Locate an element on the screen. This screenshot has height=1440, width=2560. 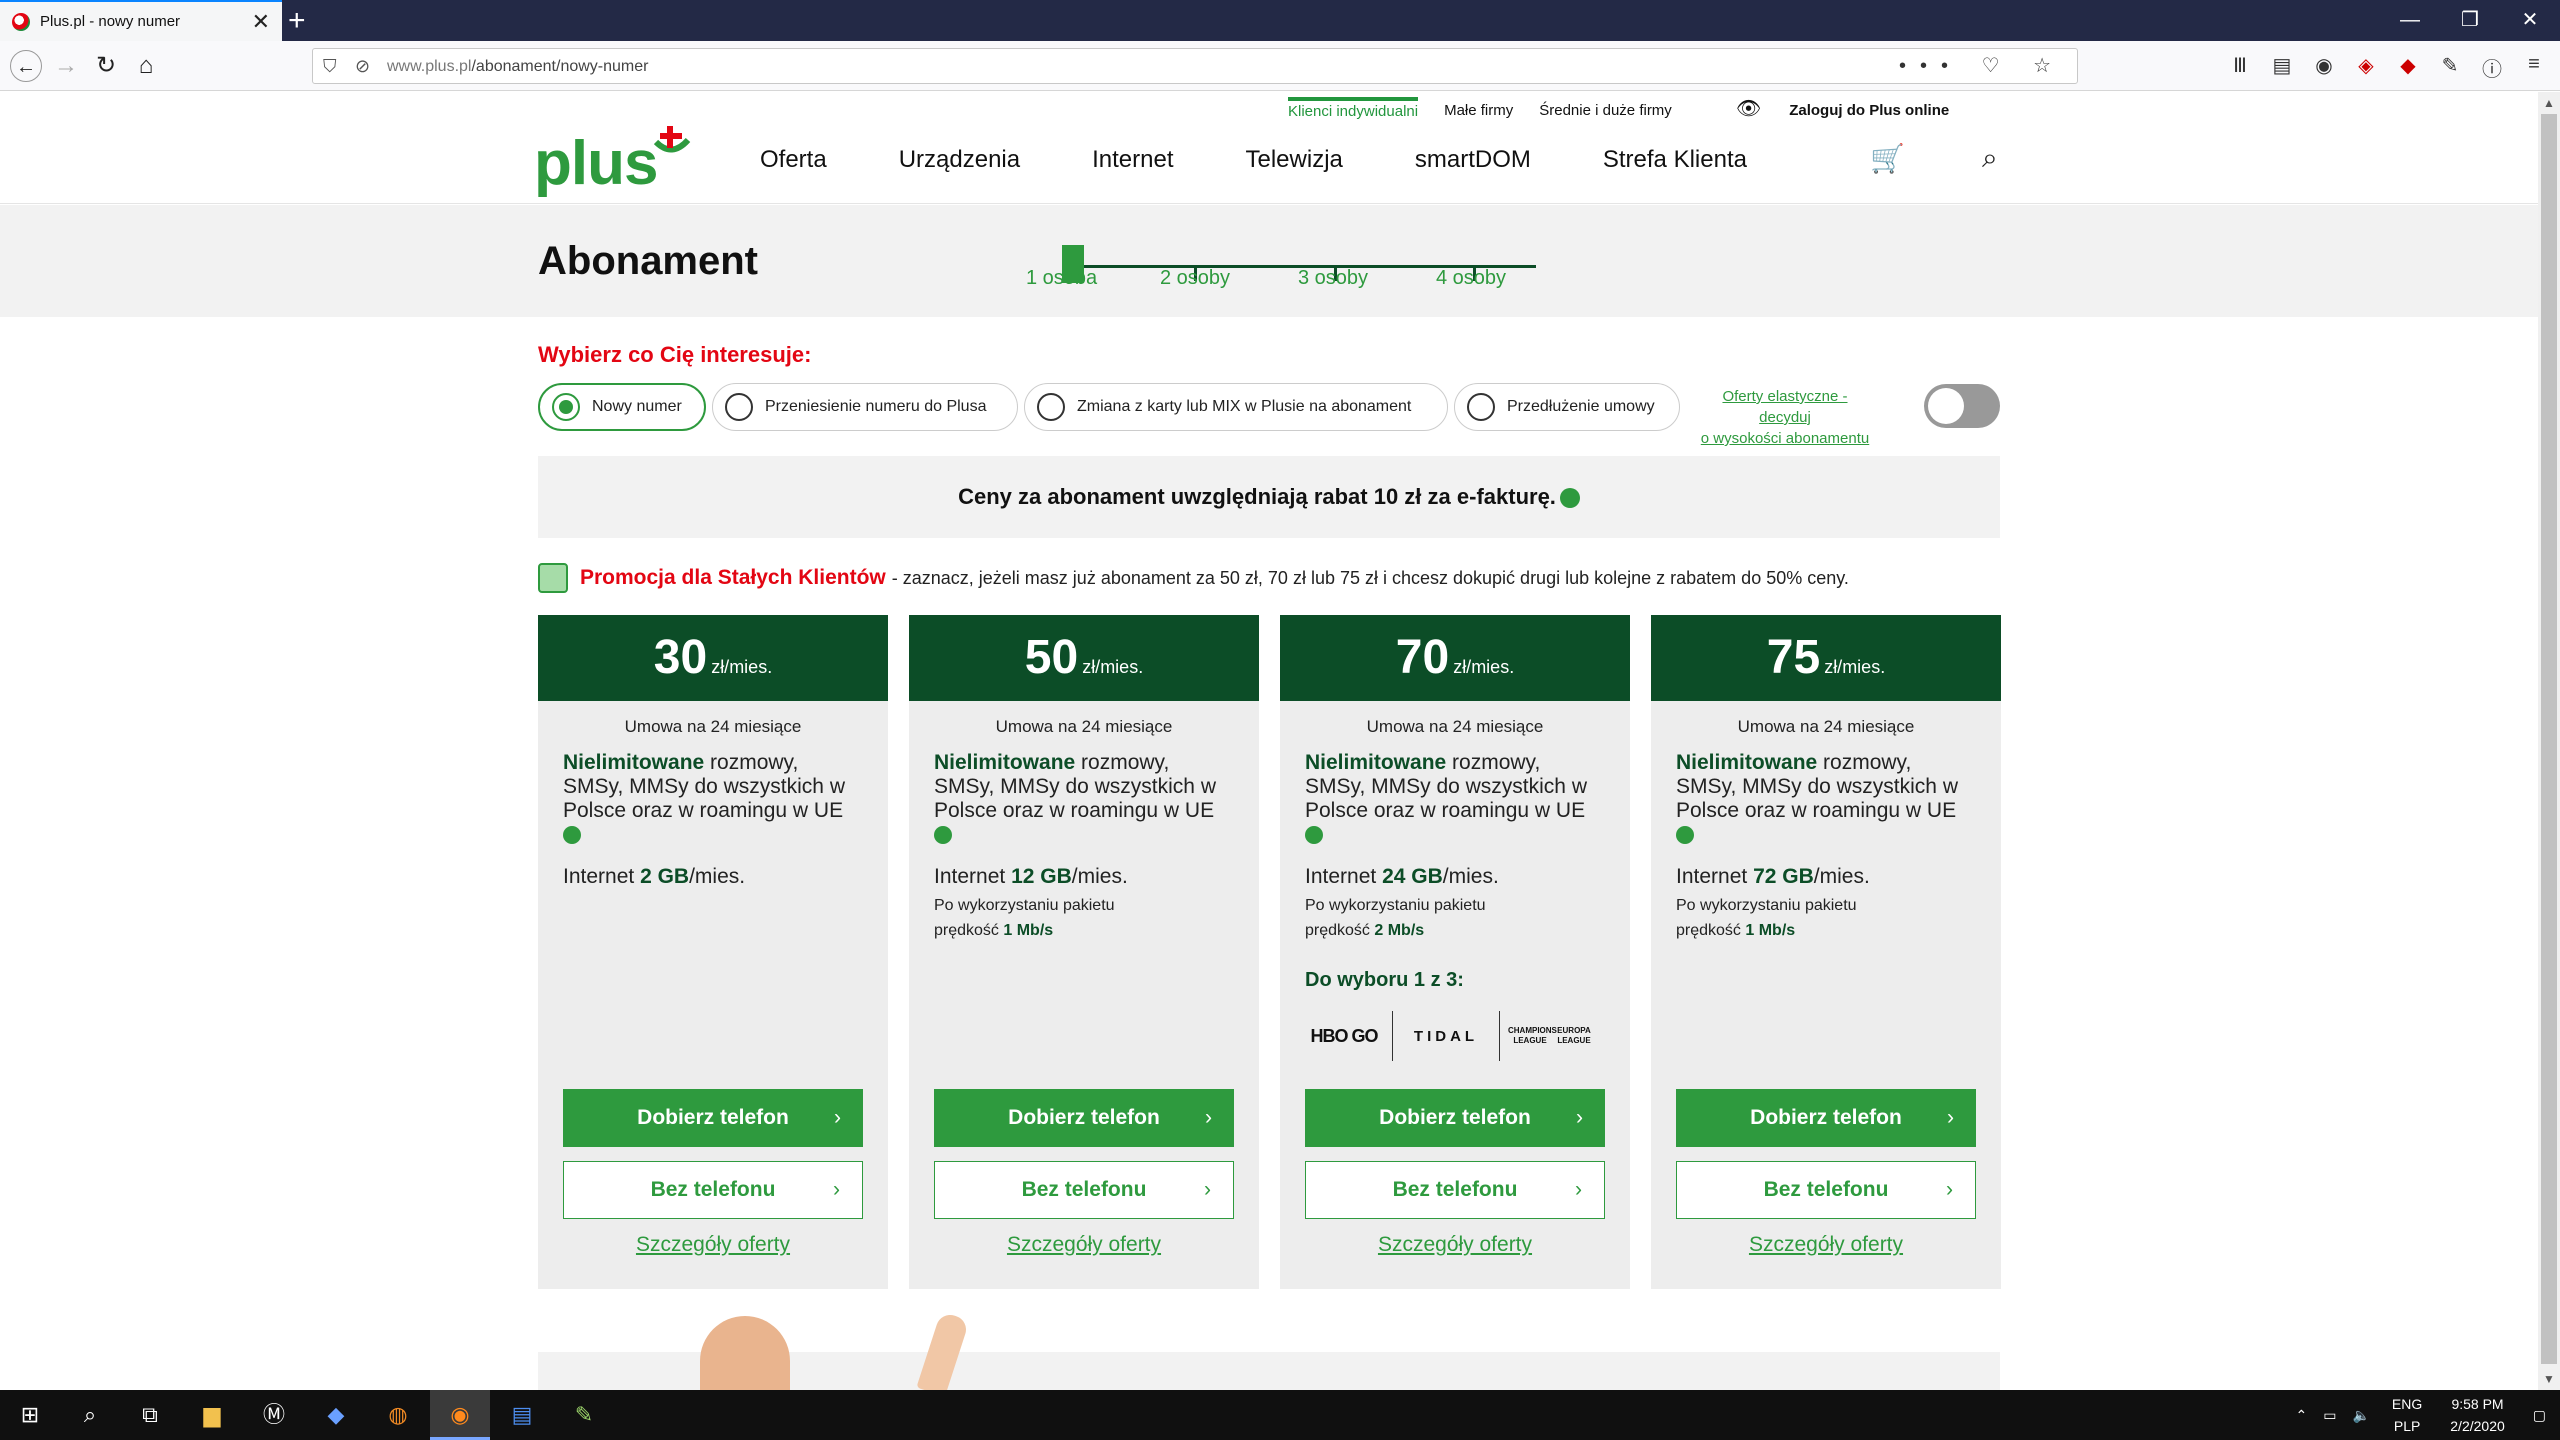
chevron-right-icon: › is located at coordinates (1208, 1117).